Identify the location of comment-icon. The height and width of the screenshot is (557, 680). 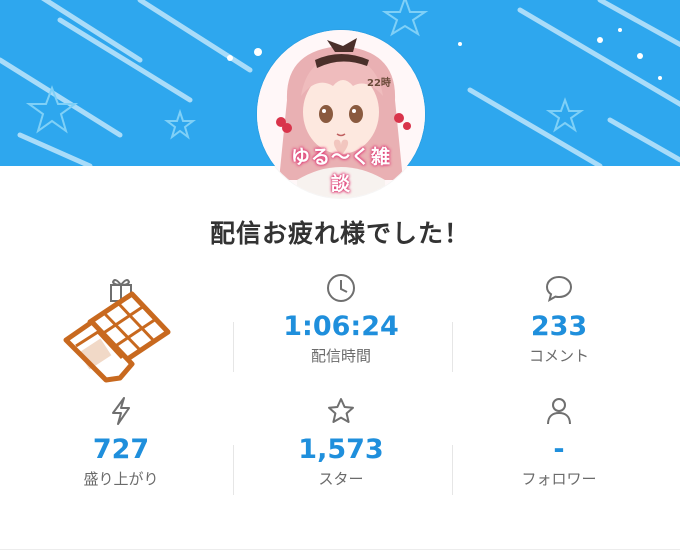
(559, 289).